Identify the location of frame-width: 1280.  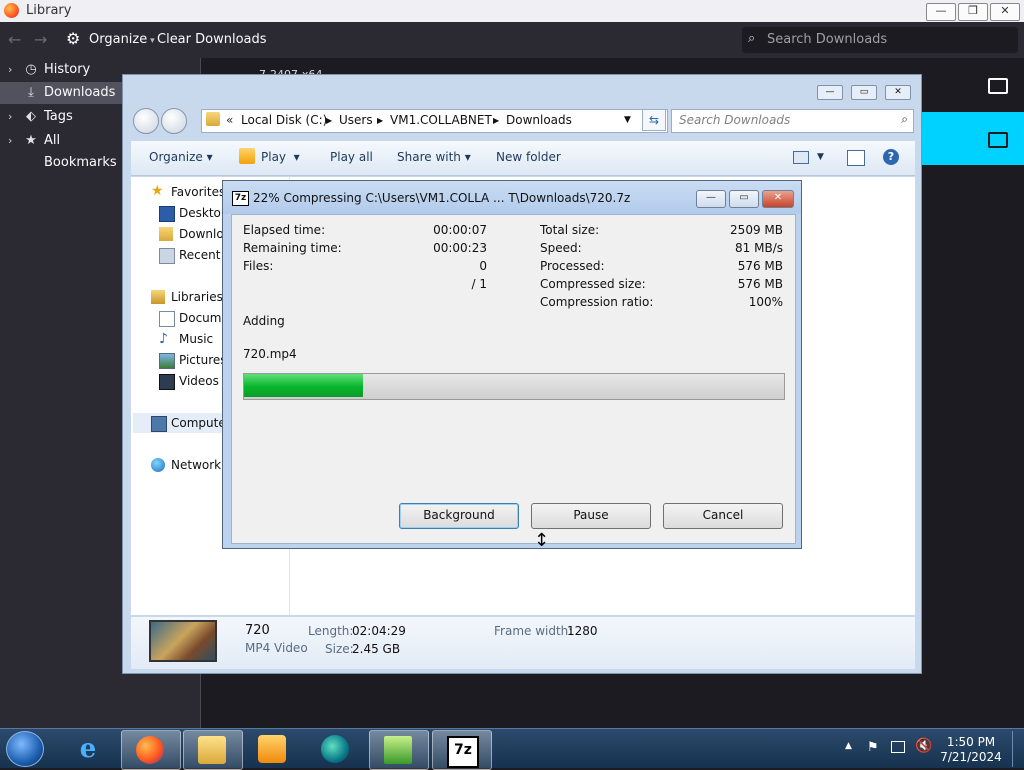
(582, 631).